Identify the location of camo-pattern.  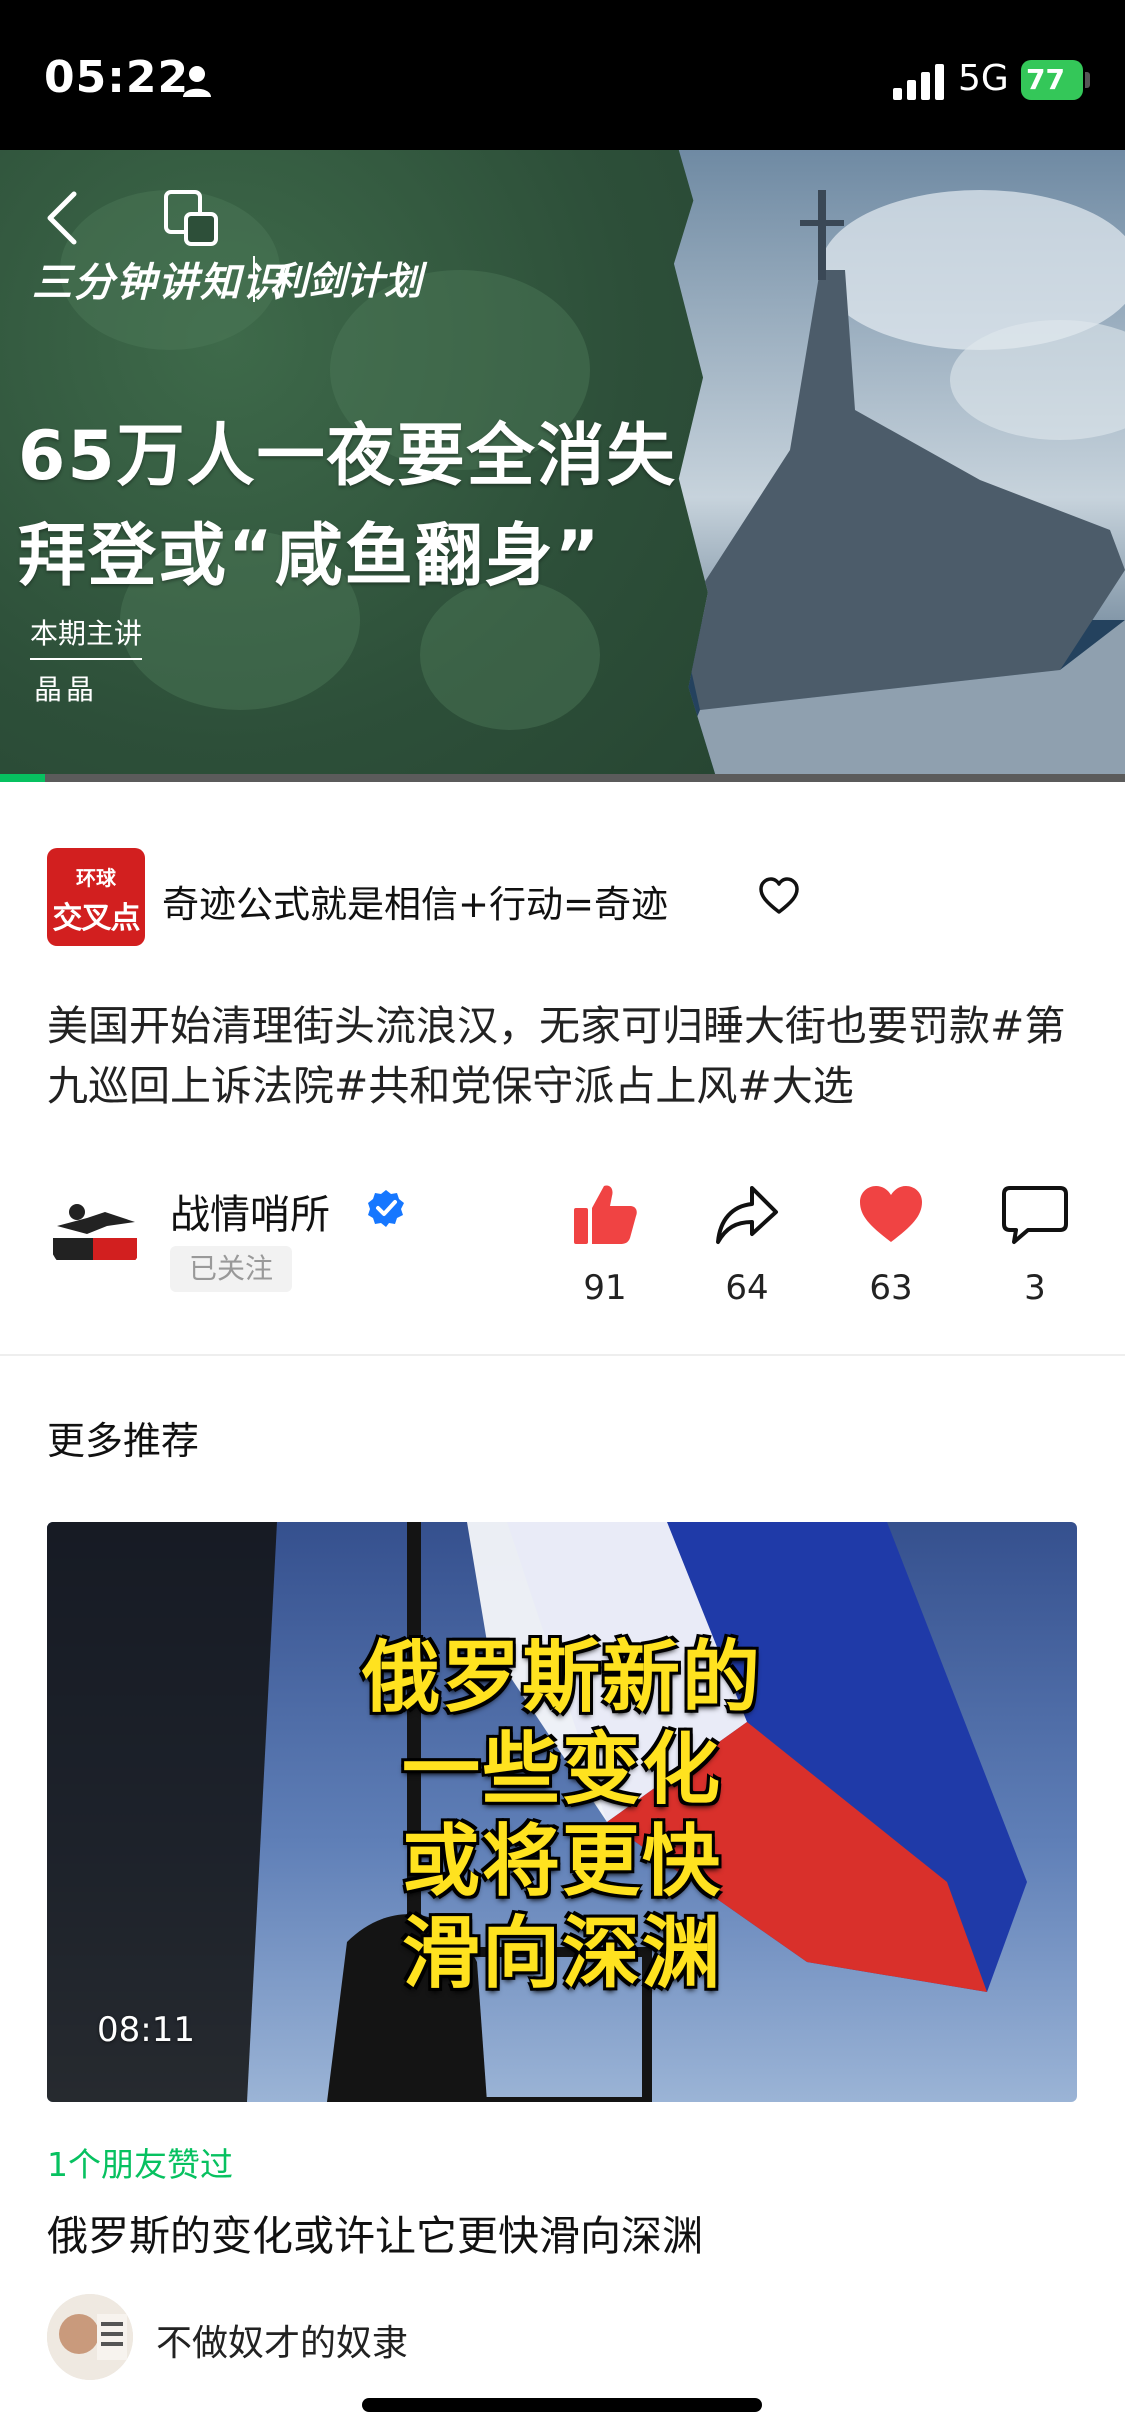
(510, 655).